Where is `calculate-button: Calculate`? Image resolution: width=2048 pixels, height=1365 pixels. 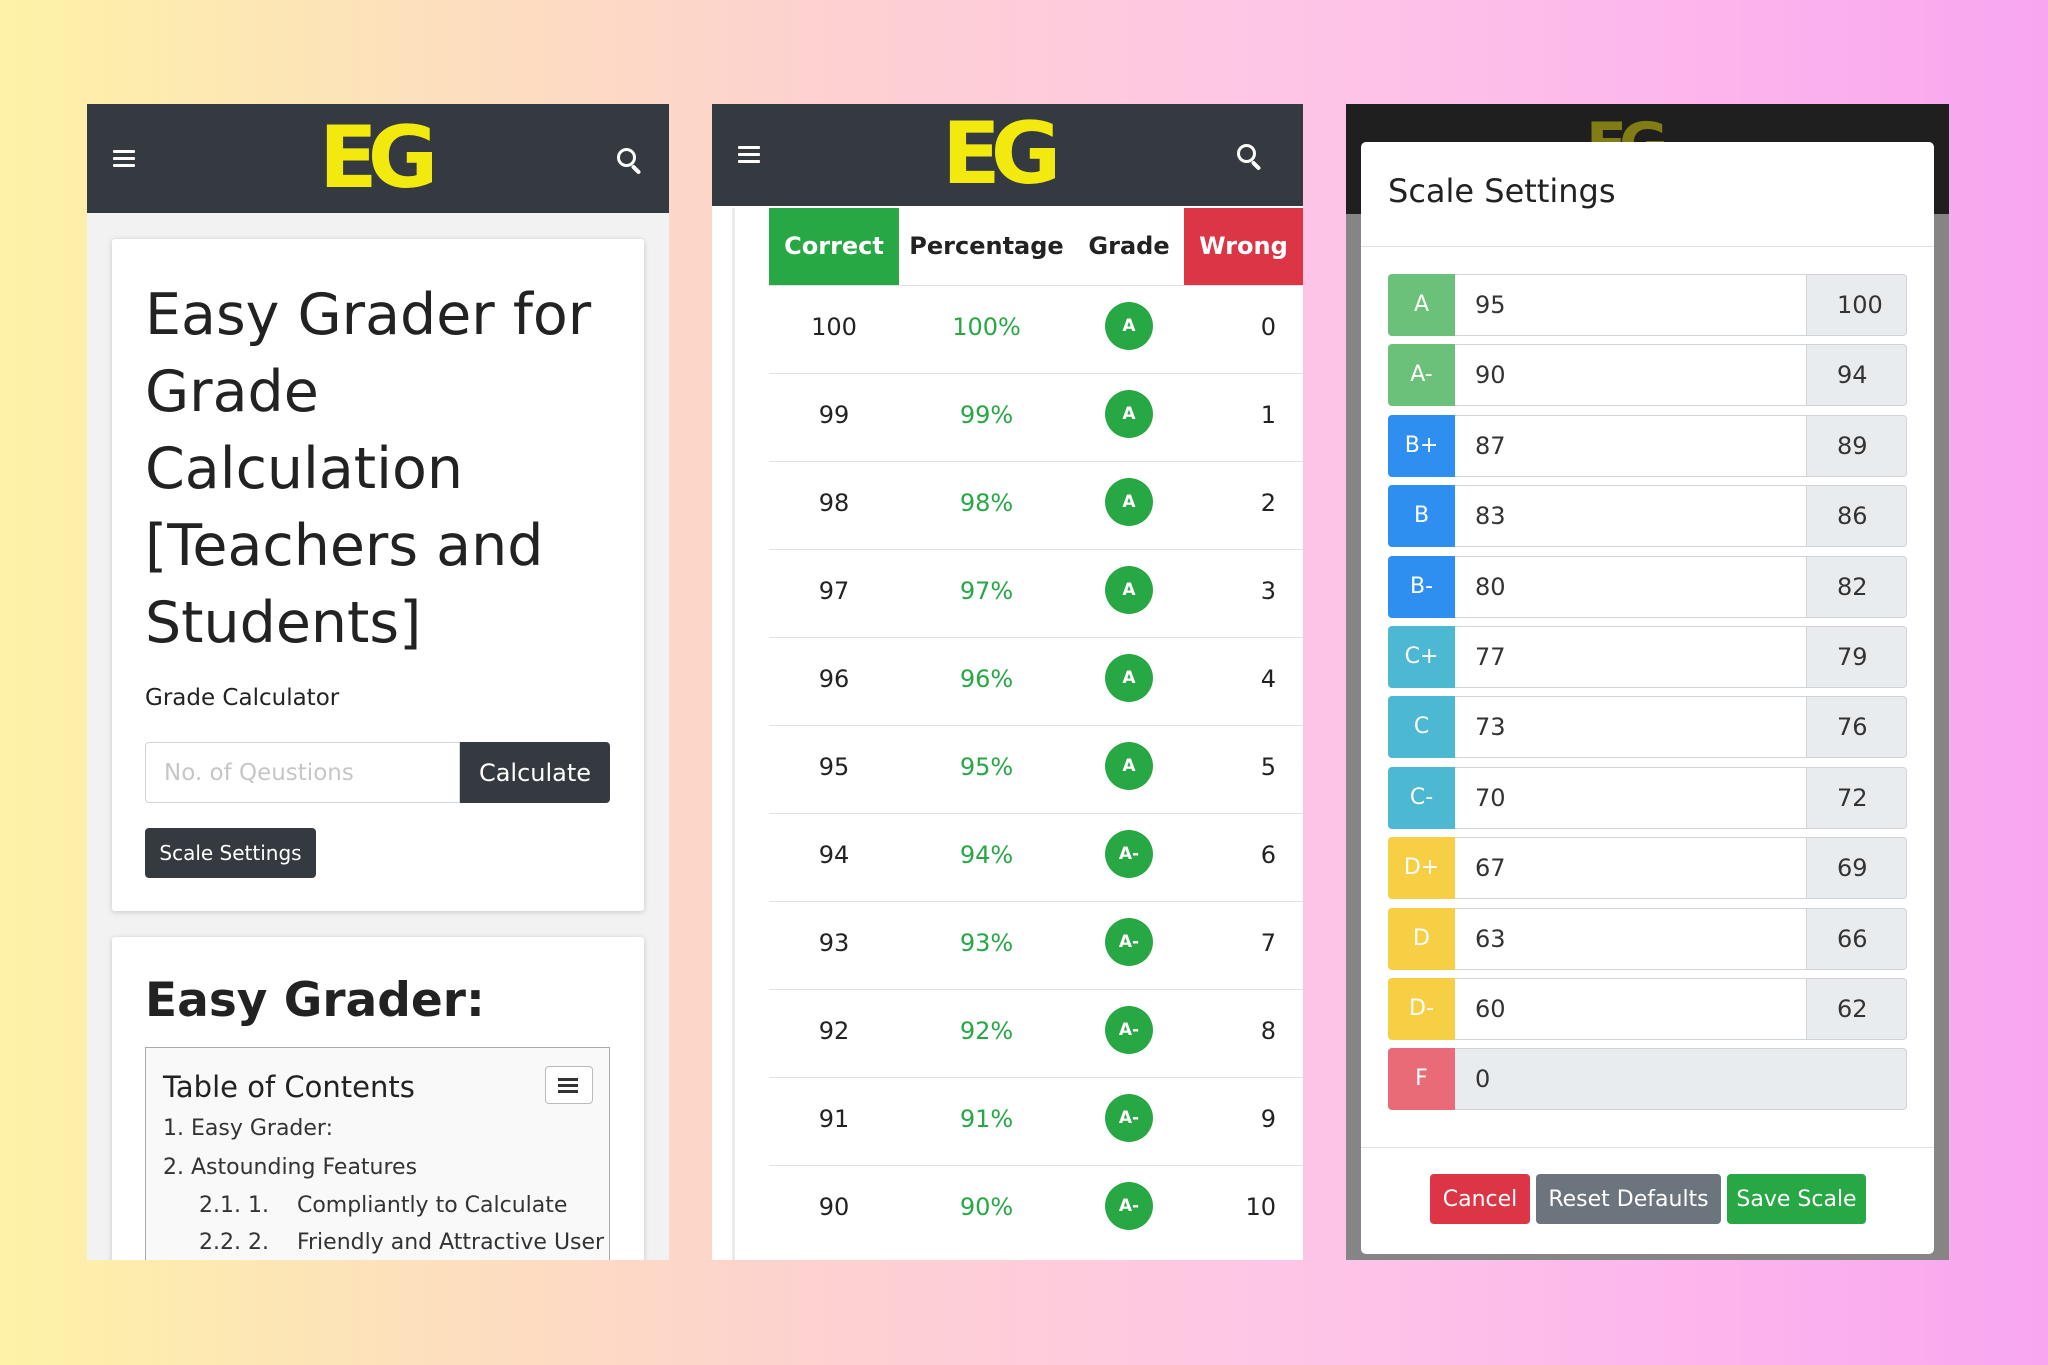 calculate-button: Calculate is located at coordinates (535, 772).